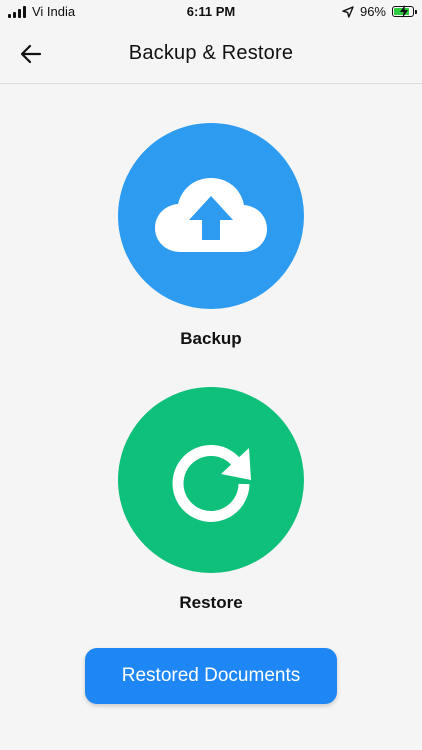 This screenshot has height=750, width=422. What do you see at coordinates (211, 338) in the screenshot?
I see `backup-label: Backup` at bounding box center [211, 338].